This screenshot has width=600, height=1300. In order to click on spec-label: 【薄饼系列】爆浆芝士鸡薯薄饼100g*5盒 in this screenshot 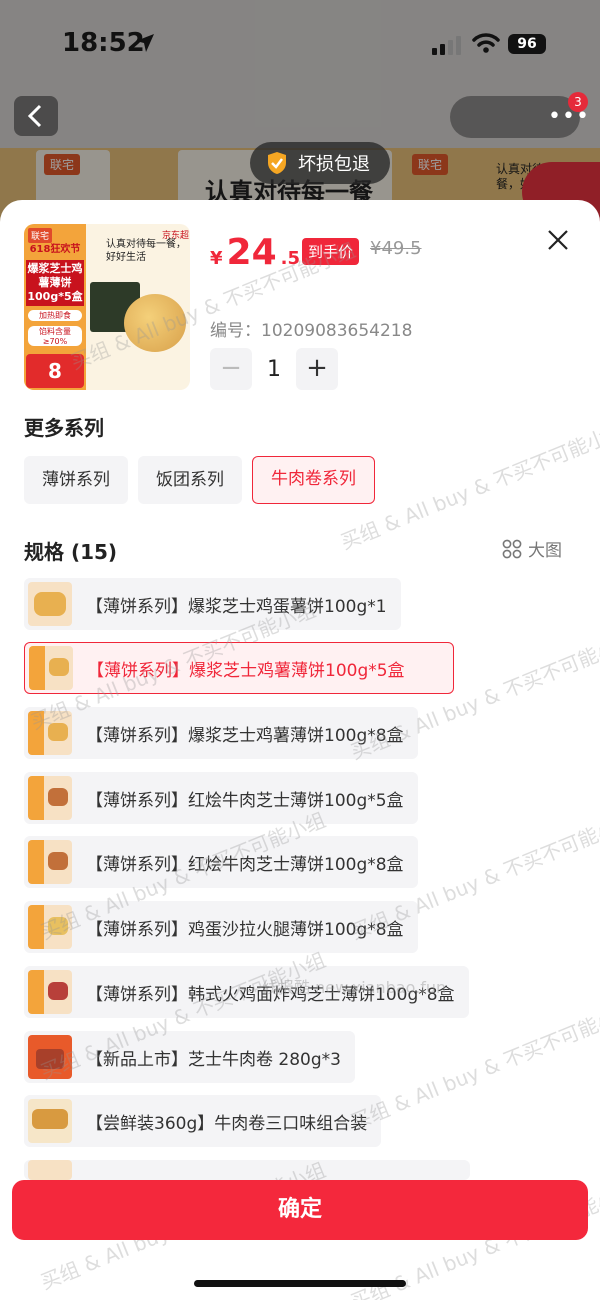, I will do `click(246, 670)`.